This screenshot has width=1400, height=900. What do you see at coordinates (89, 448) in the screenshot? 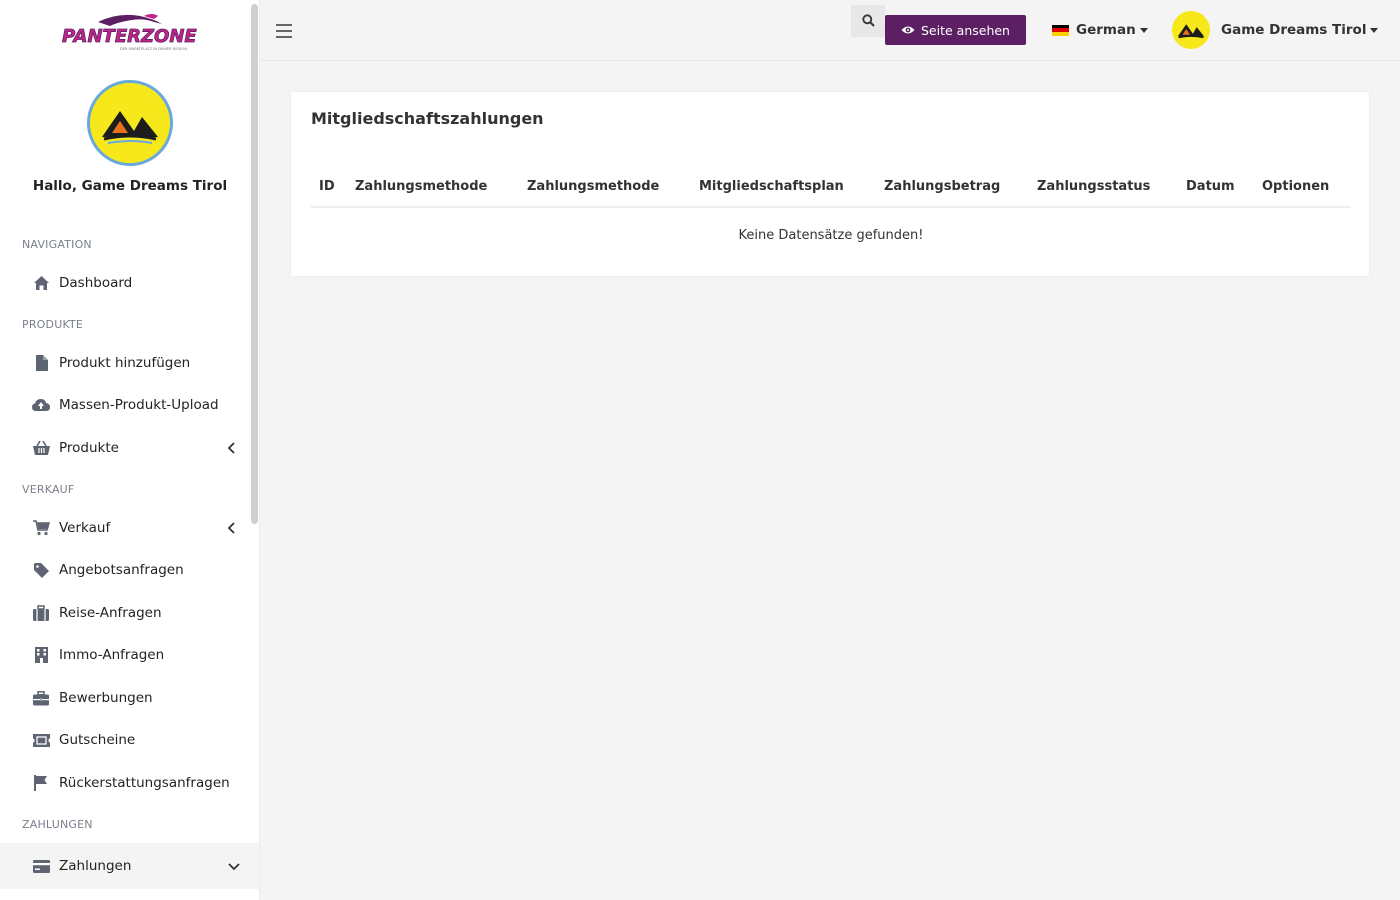
I see `sidebar-item-label: Produkte` at bounding box center [89, 448].